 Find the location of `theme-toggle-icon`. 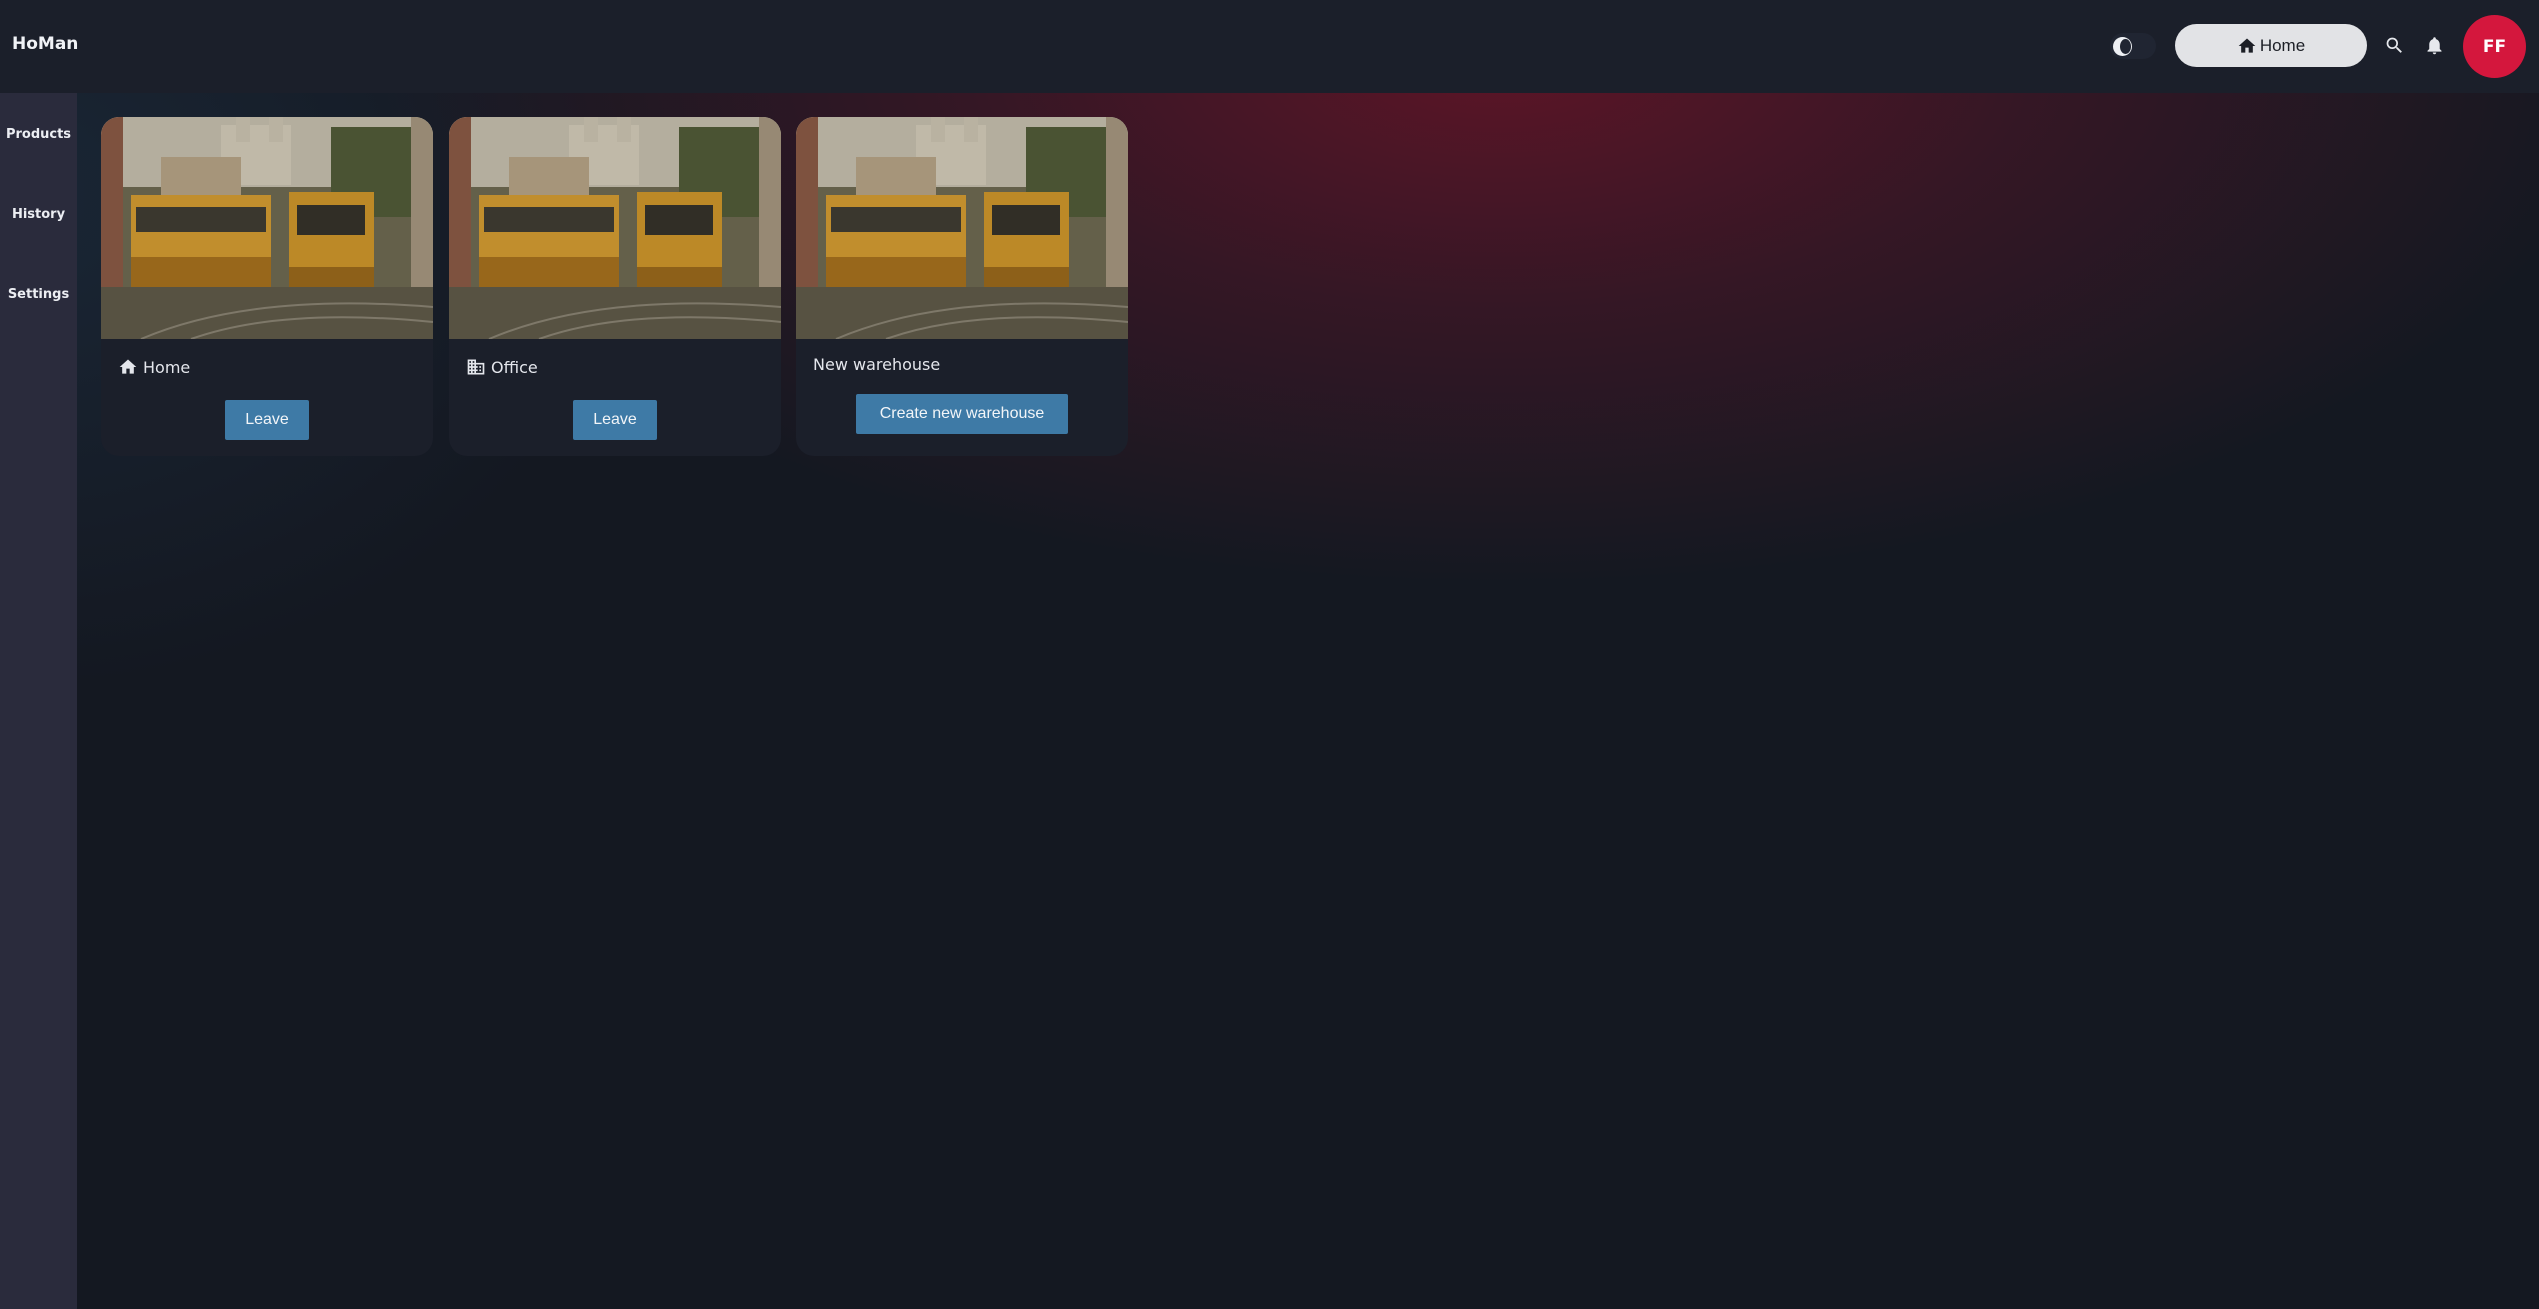

theme-toggle-icon is located at coordinates (2122, 46).